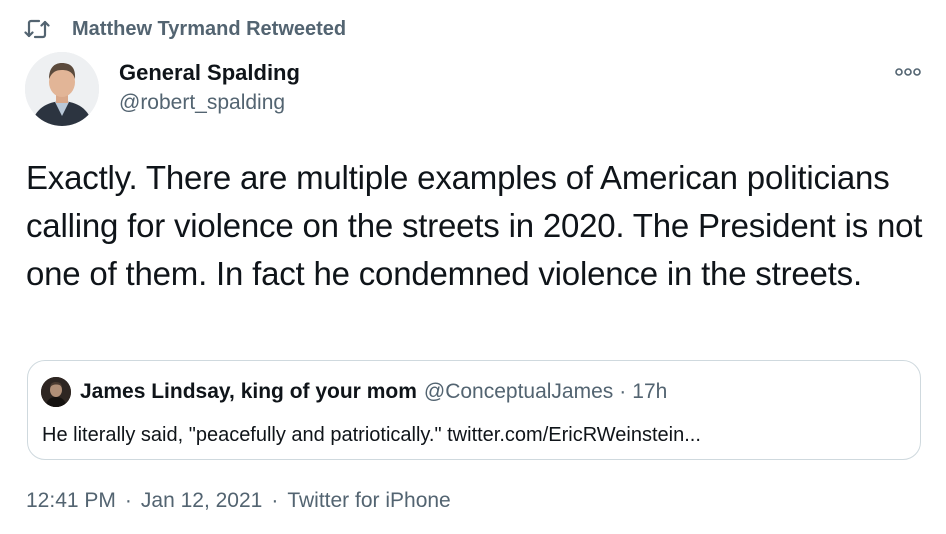  I want to click on more-horizontal-icon, so click(908, 73).